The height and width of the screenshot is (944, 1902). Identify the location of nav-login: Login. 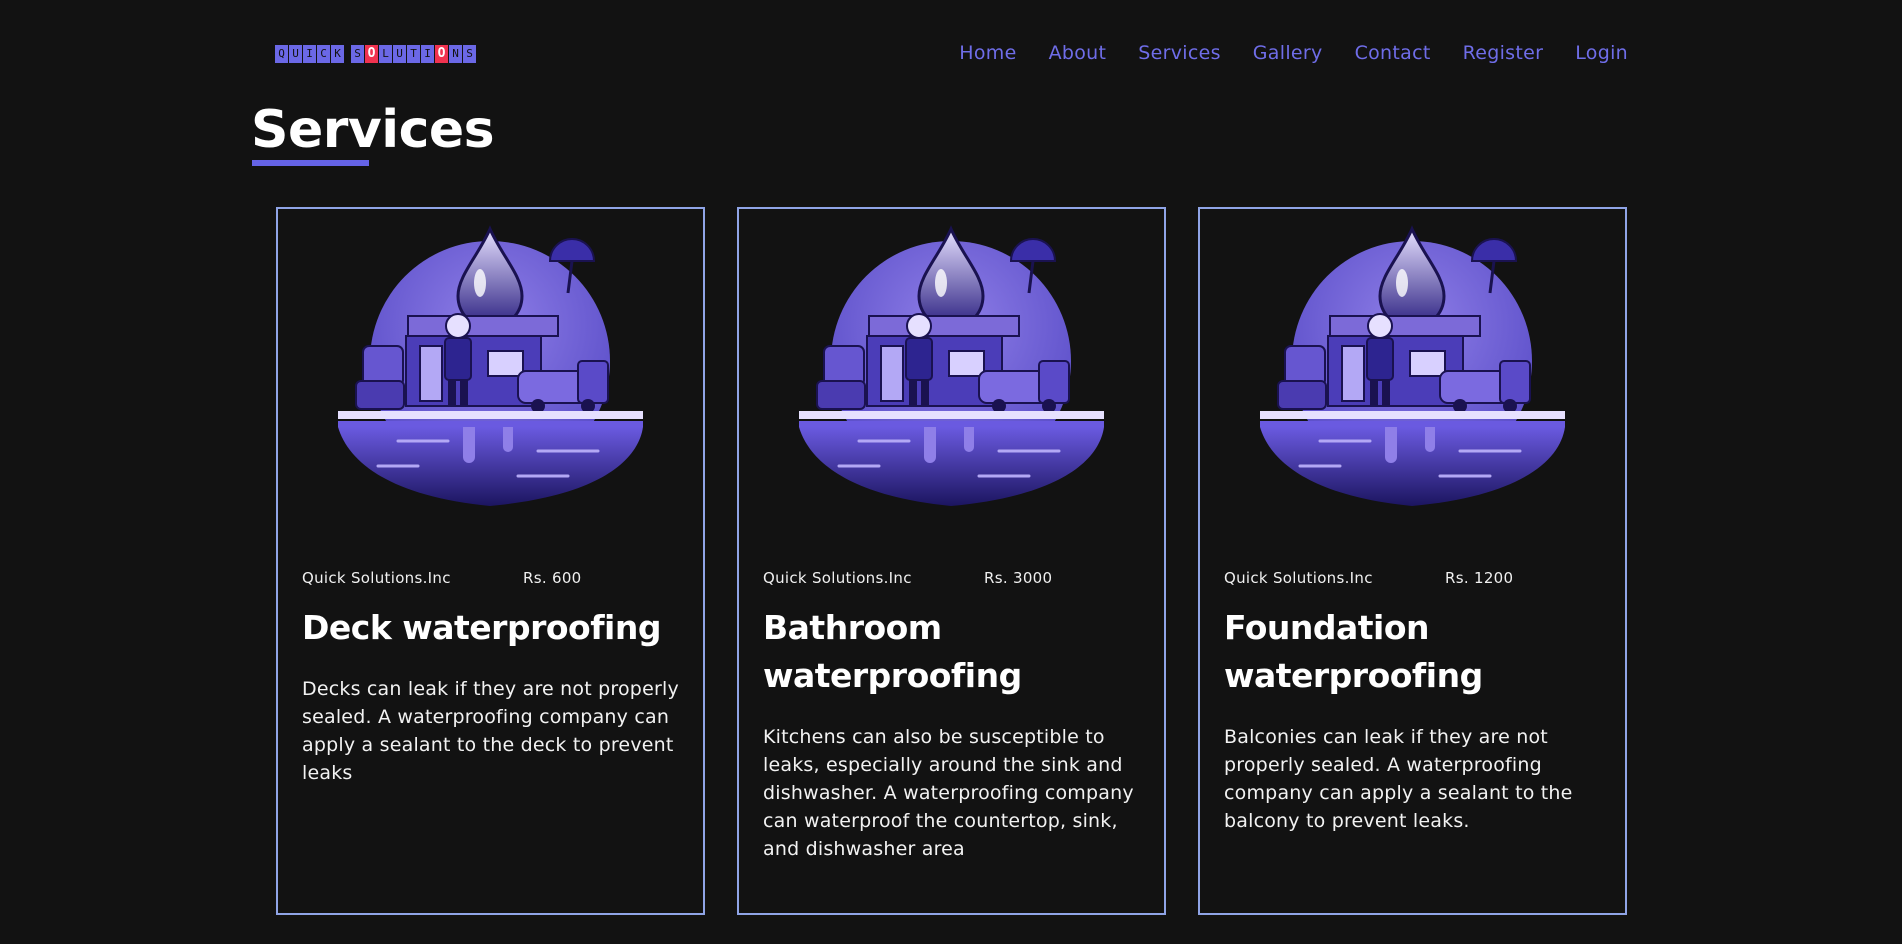
(1601, 53).